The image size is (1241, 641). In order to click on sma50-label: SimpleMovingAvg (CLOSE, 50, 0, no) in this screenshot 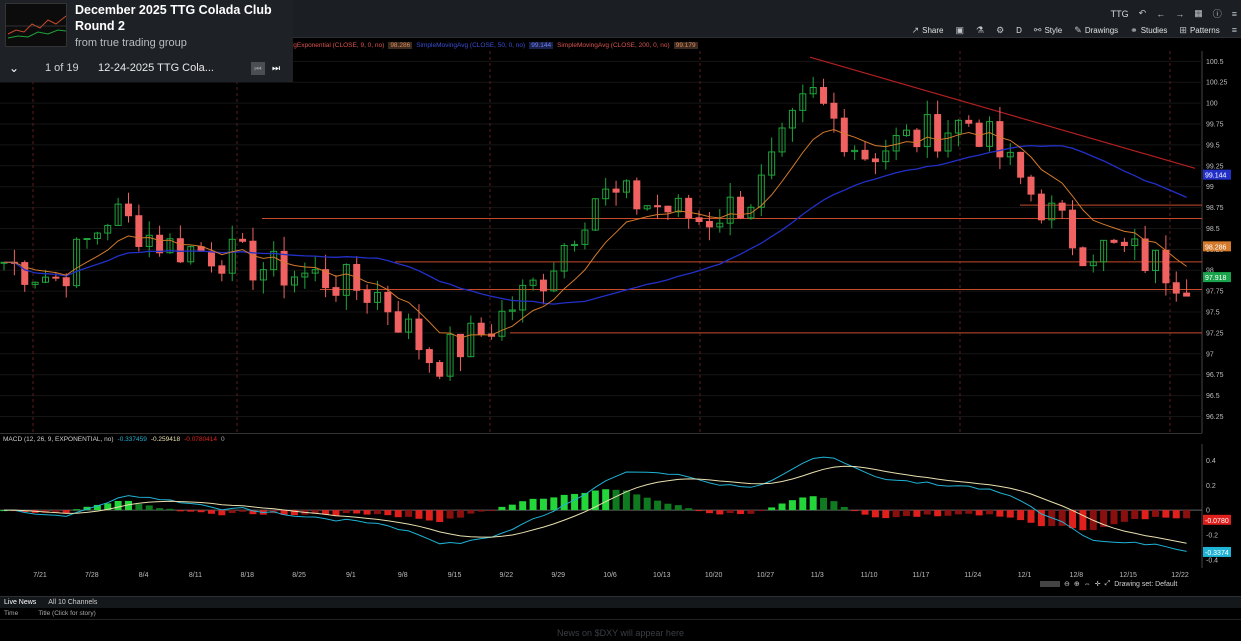, I will do `click(470, 45)`.